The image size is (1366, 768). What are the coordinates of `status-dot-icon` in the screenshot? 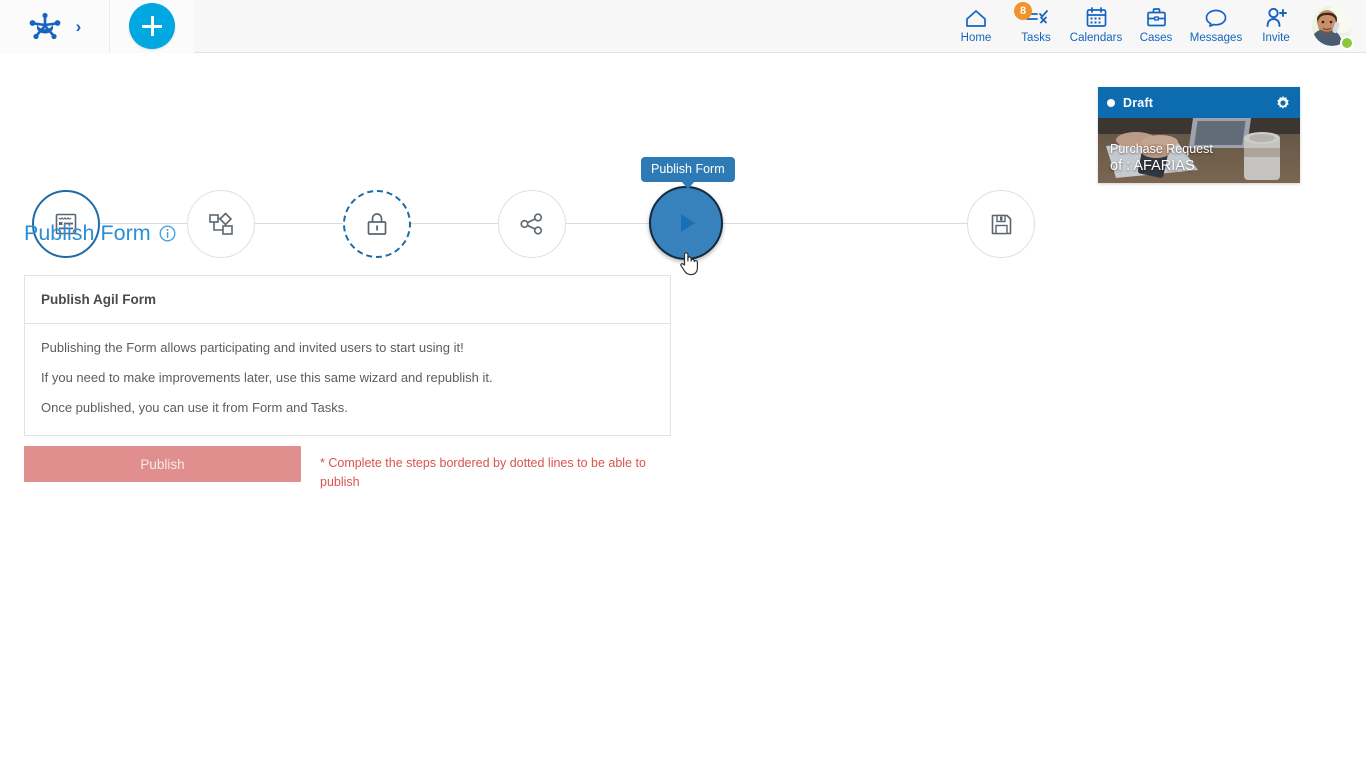 It's located at (1111, 102).